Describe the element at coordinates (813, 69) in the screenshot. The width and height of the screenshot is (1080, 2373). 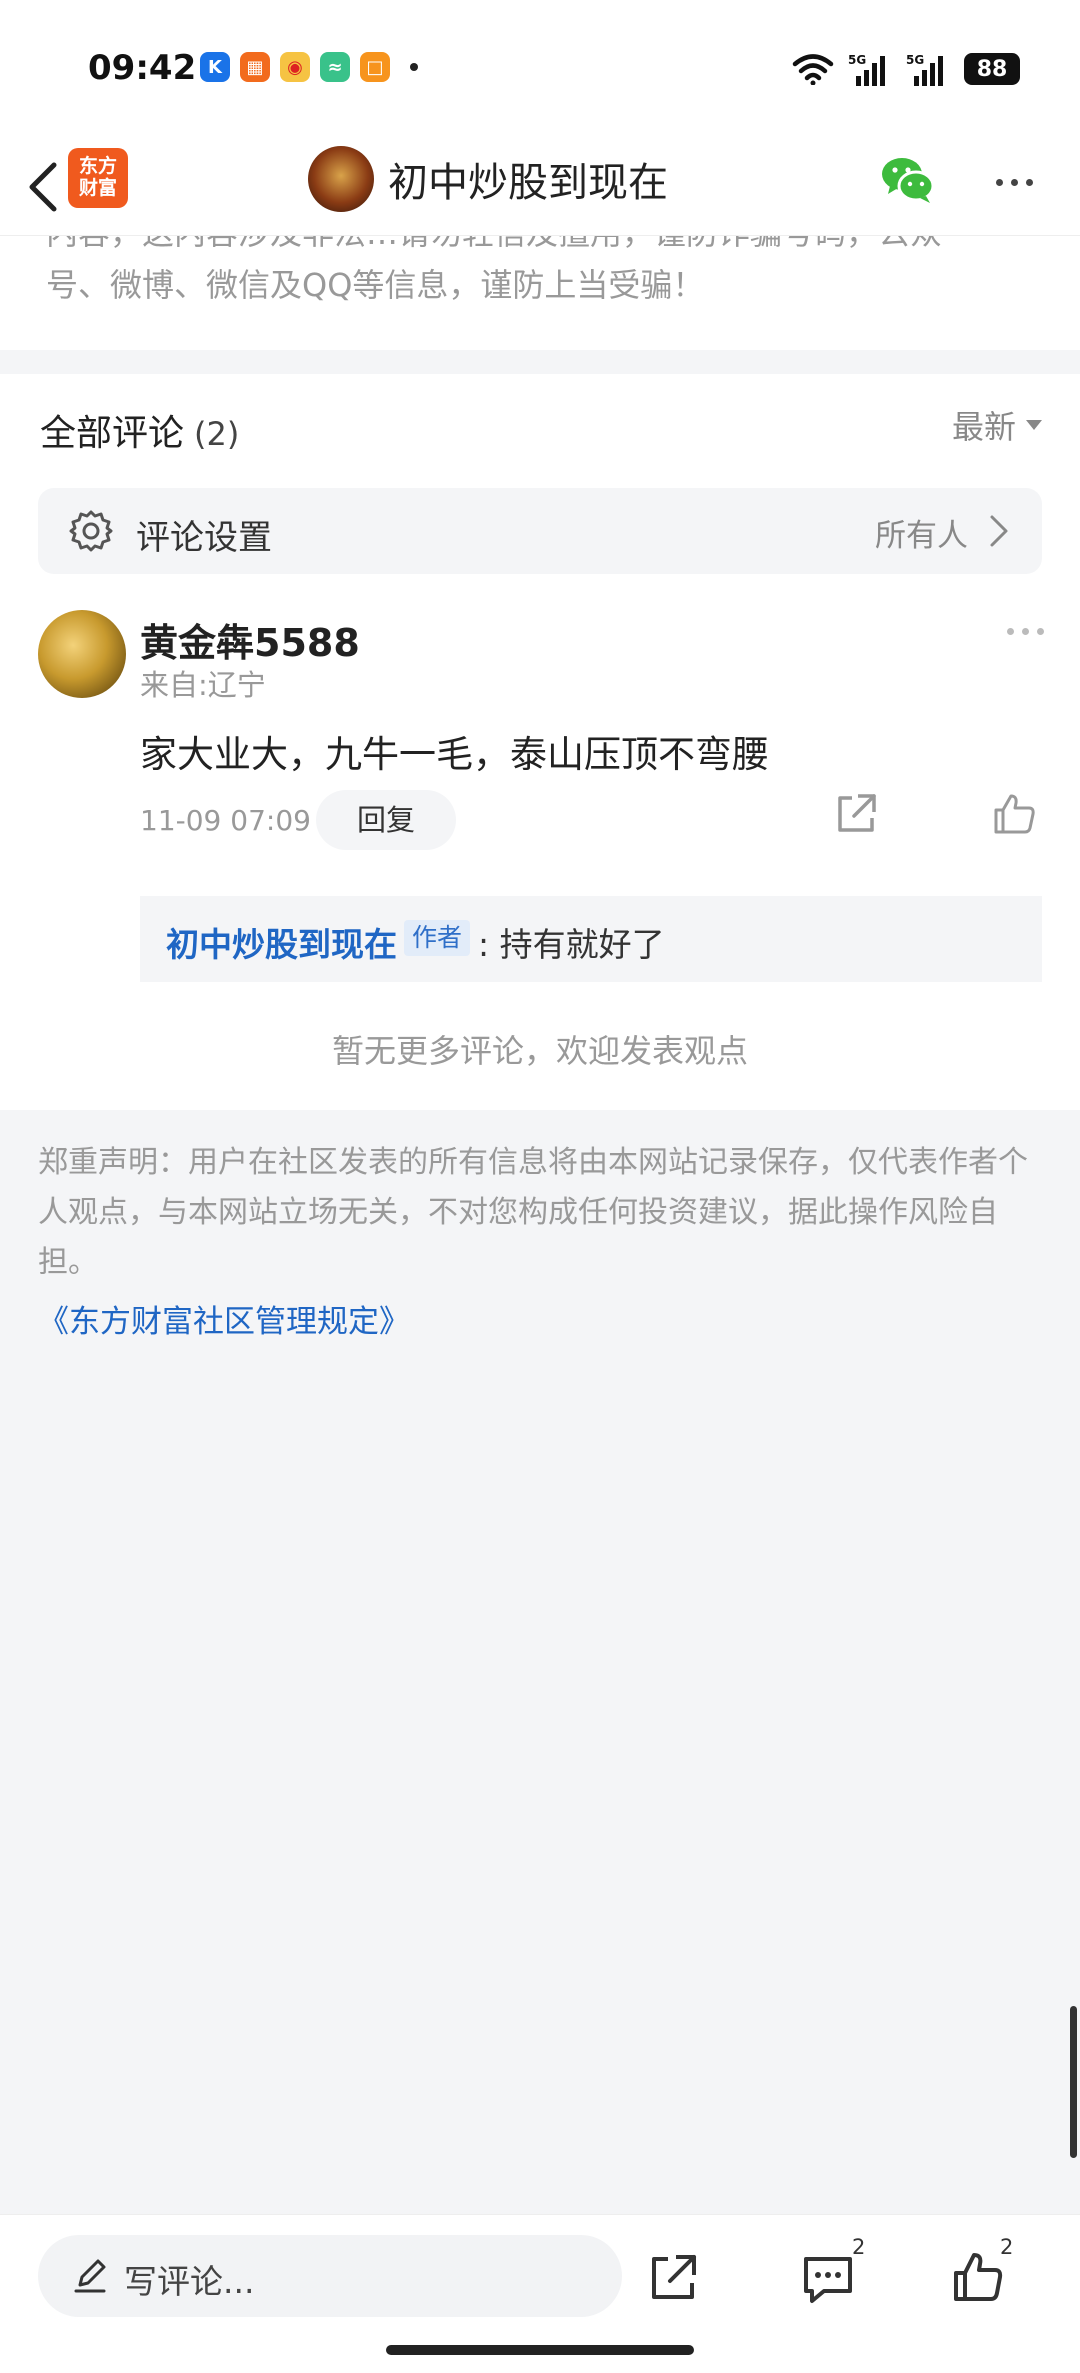
I see `wifi-icon` at that location.